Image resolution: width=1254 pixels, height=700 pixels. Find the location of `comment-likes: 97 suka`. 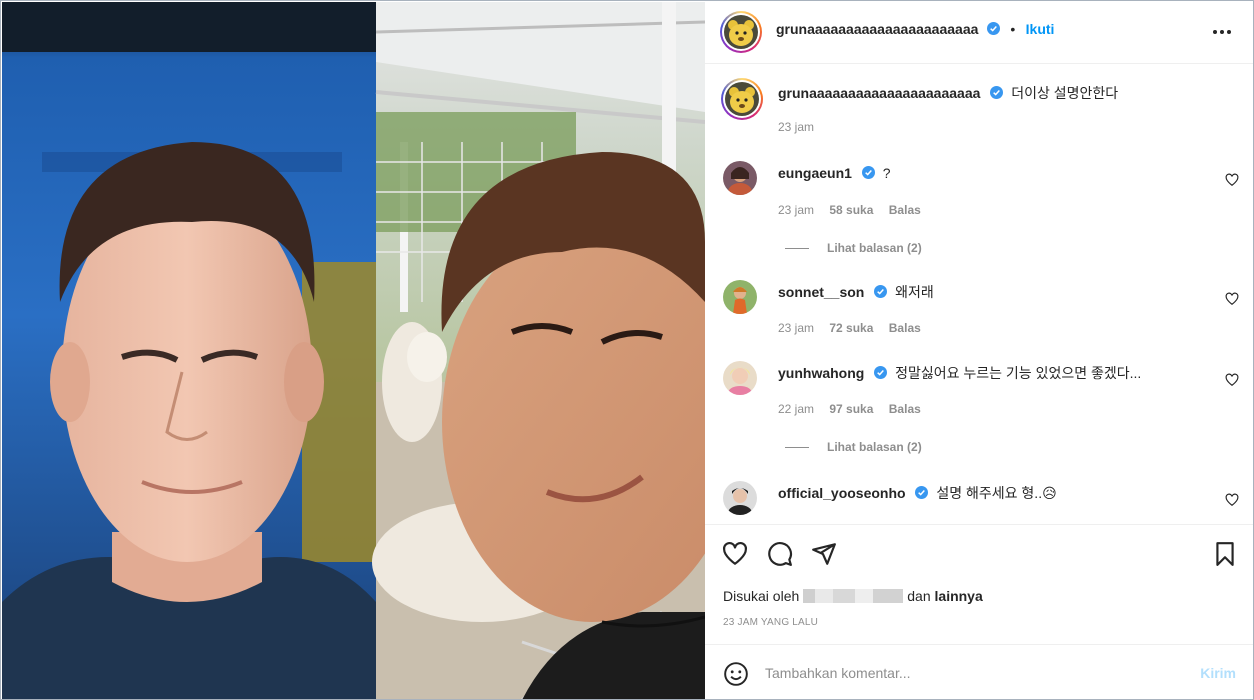

comment-likes: 97 suka is located at coordinates (851, 409).